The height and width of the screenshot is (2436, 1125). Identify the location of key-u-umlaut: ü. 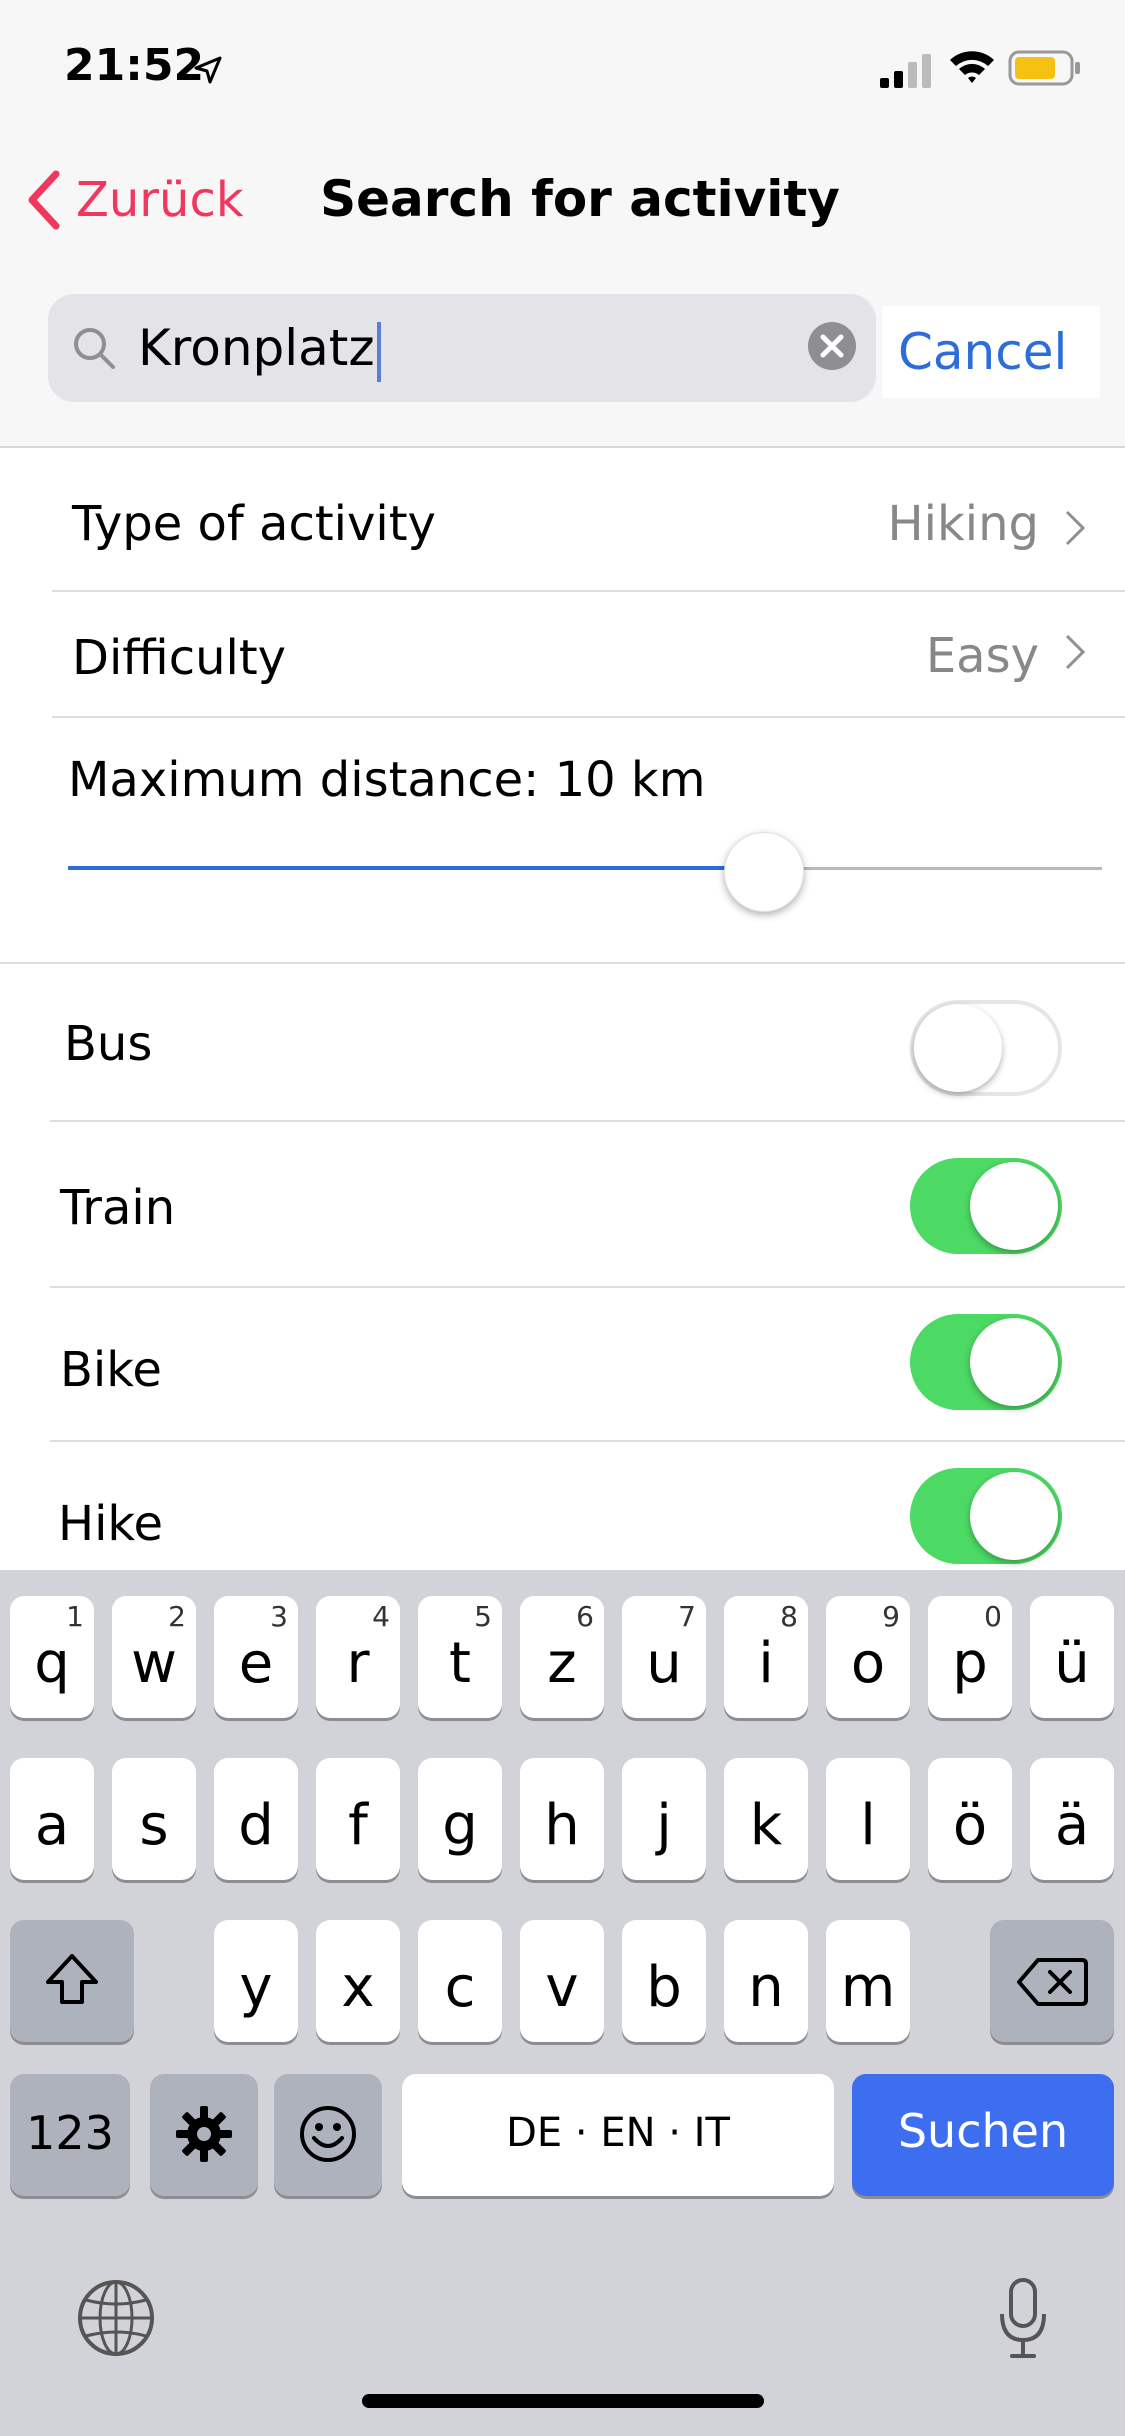
(1072, 1657).